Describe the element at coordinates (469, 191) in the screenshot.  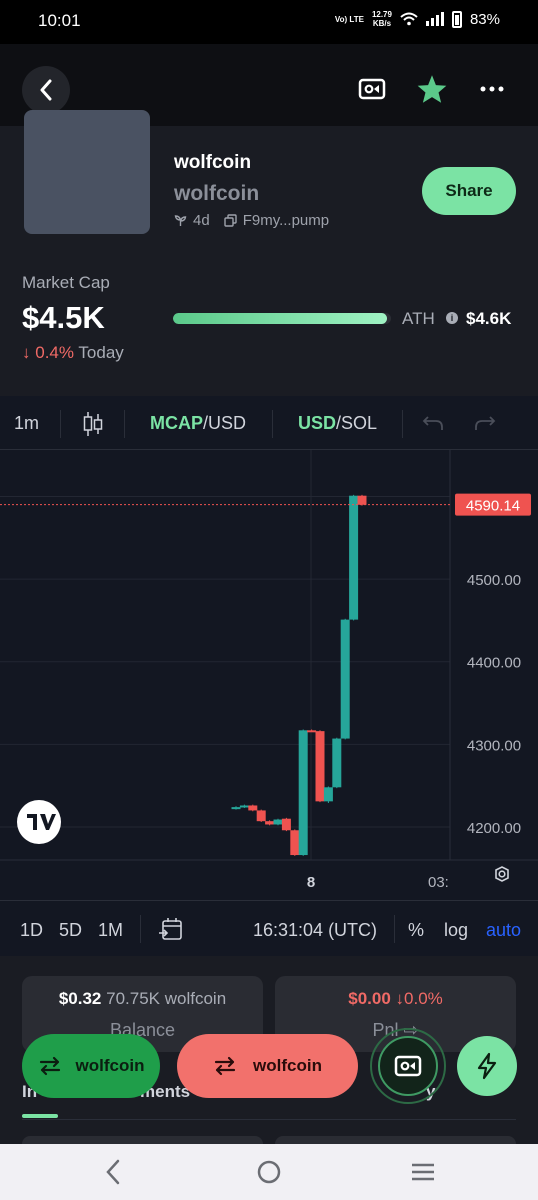
I see `share-button: Share` at that location.